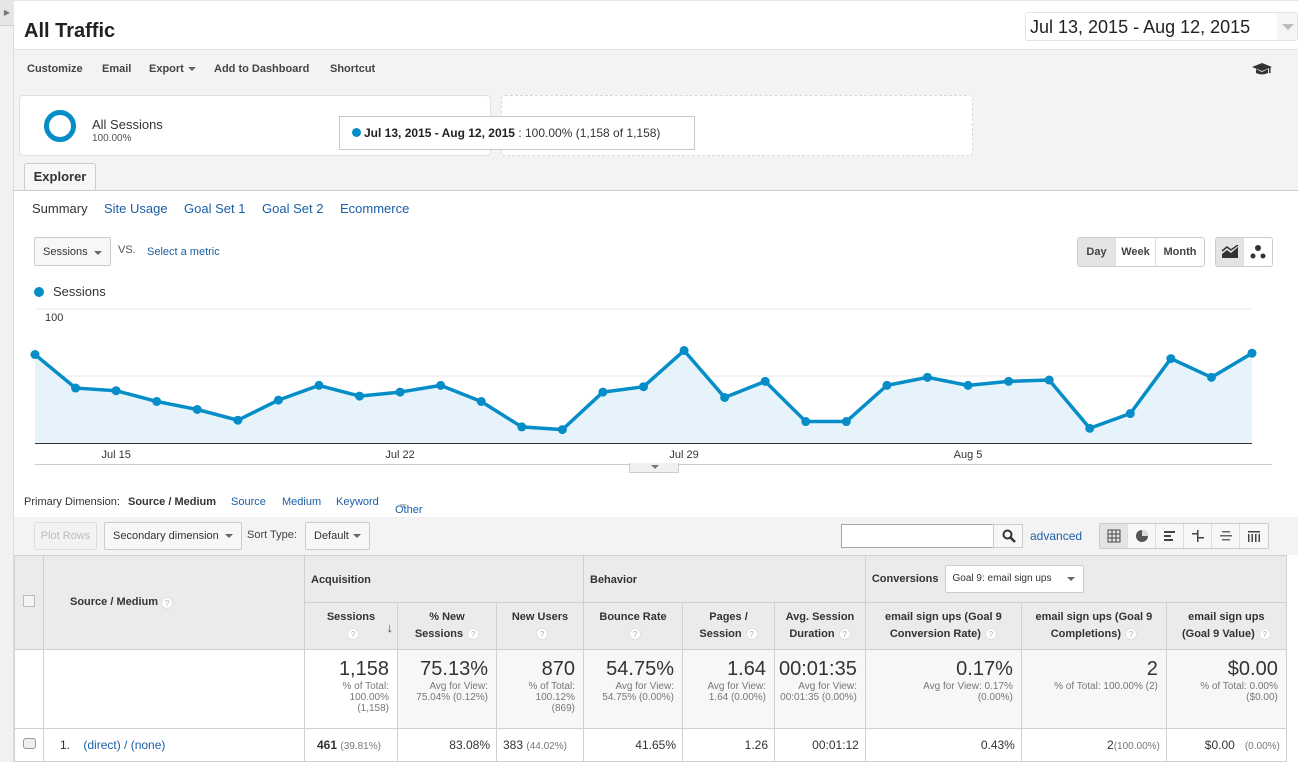 The image size is (1298, 762). I want to click on row-completions-pct: (100.00%), so click(1136, 746).